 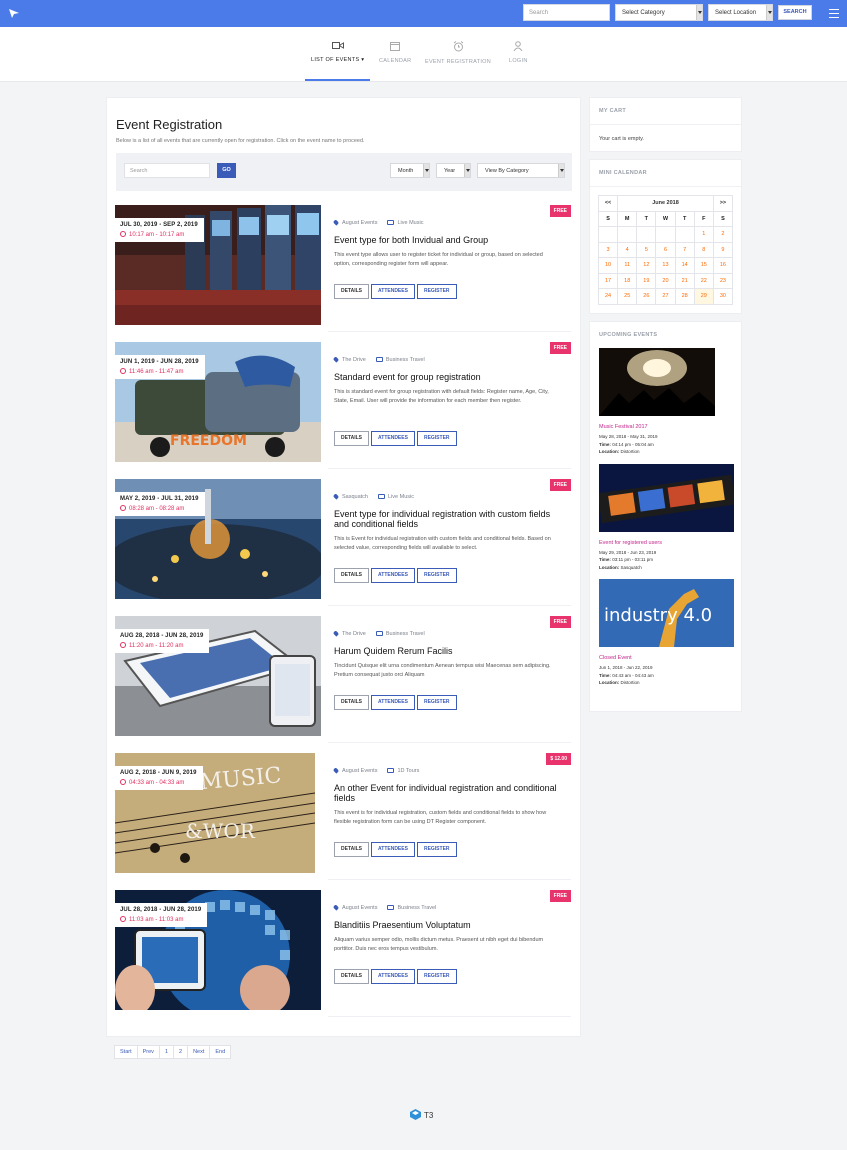 What do you see at coordinates (14, 13) in the screenshot?
I see `logo-icon` at bounding box center [14, 13].